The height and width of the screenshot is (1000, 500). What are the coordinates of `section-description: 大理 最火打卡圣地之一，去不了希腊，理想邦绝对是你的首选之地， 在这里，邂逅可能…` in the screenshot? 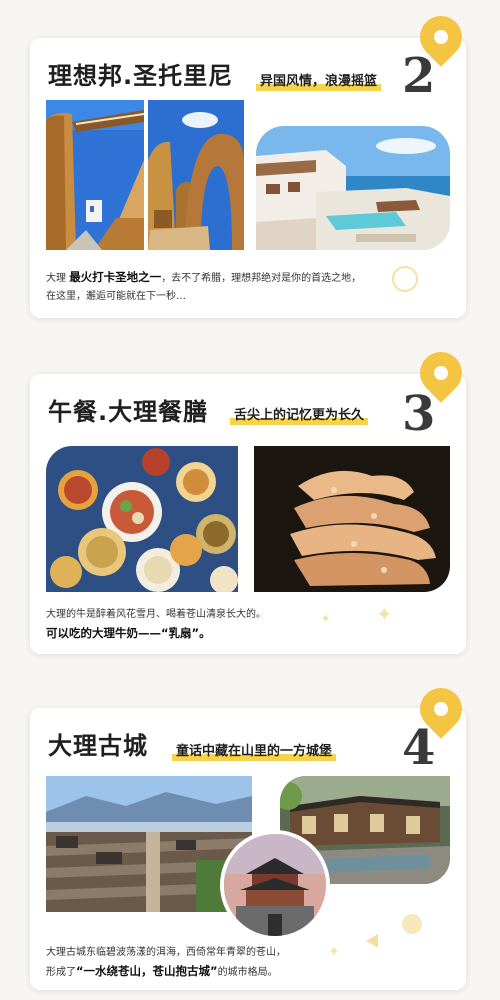 It's located at (248, 287).